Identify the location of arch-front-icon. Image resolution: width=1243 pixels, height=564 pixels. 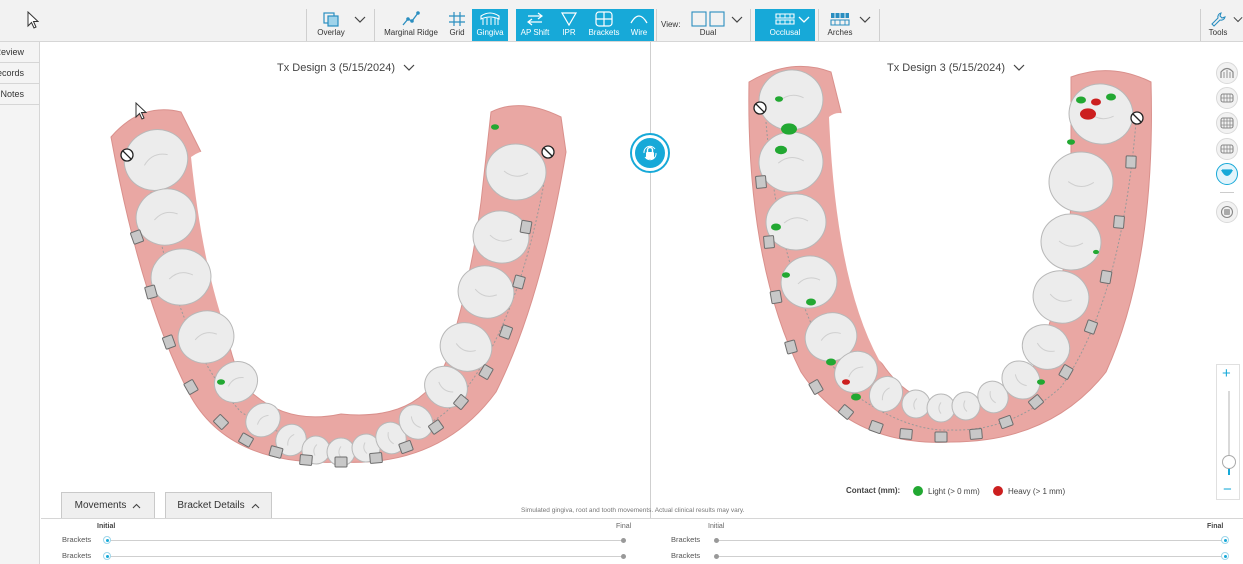
(1227, 72).